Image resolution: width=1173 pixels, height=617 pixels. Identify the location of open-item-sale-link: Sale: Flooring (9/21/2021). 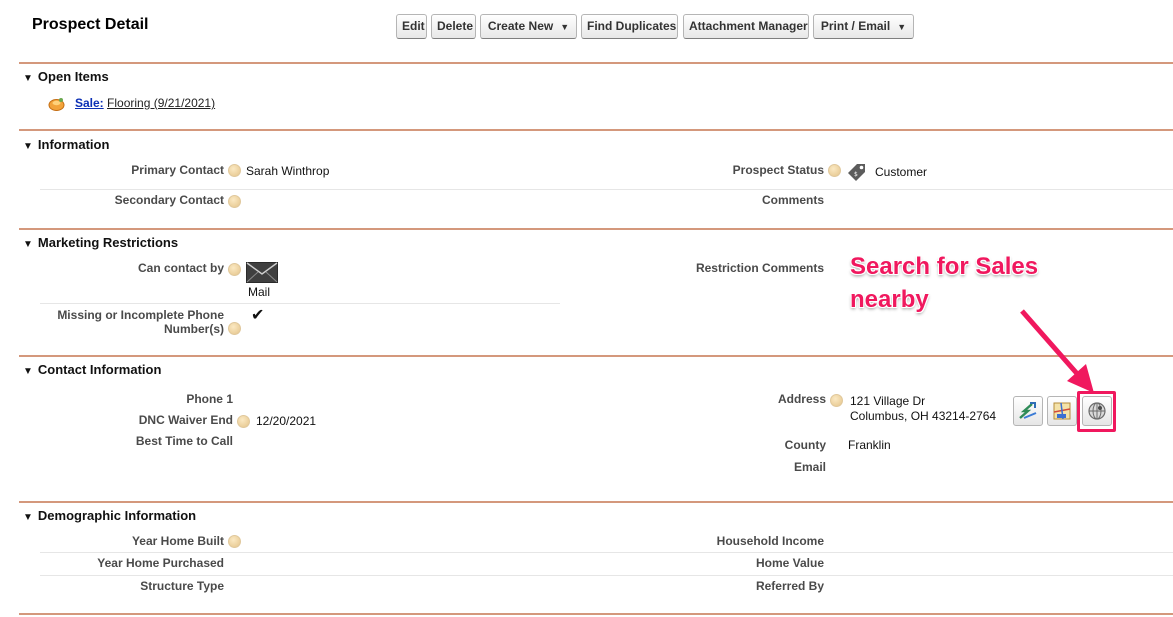
(145, 103).